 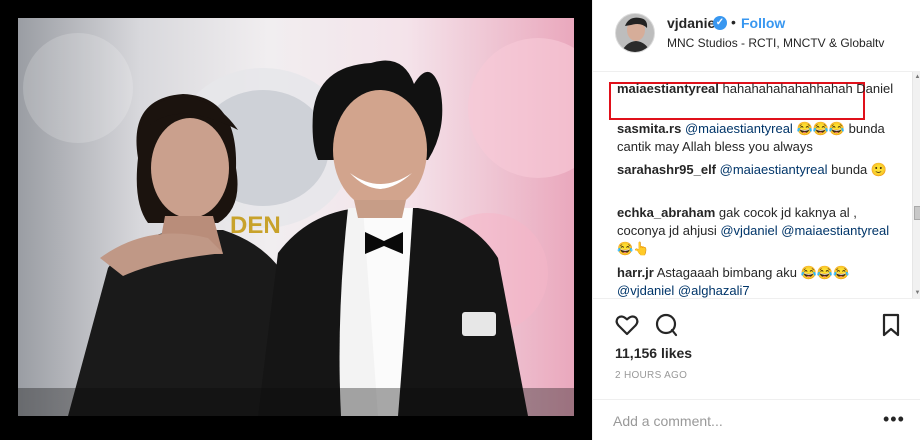 What do you see at coordinates (849, 169) in the screenshot?
I see `comment-text: bunda` at bounding box center [849, 169].